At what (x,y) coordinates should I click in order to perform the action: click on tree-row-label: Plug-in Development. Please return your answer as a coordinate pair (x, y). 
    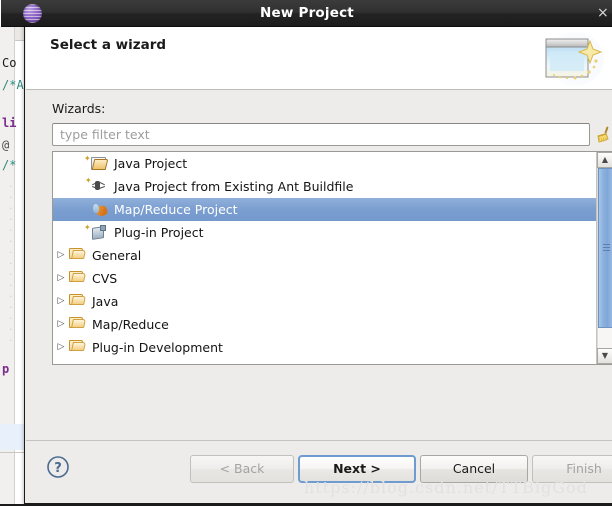
    Looking at the image, I should click on (157, 347).